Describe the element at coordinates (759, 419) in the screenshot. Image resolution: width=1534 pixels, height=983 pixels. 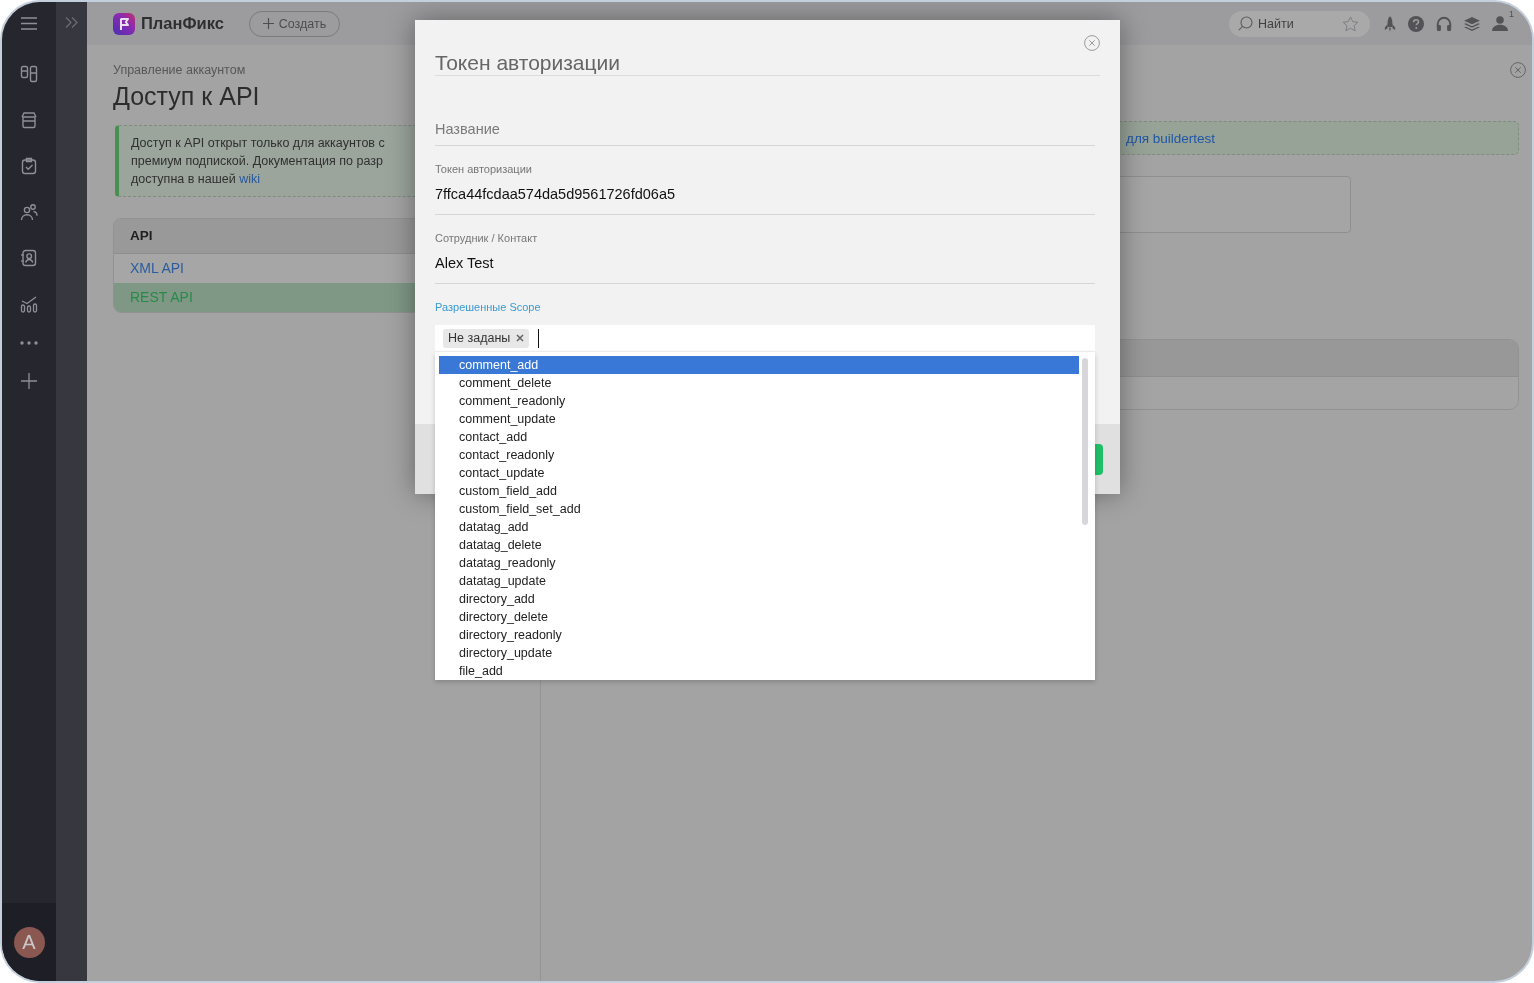
I see `dropdown-option: comment_update` at that location.